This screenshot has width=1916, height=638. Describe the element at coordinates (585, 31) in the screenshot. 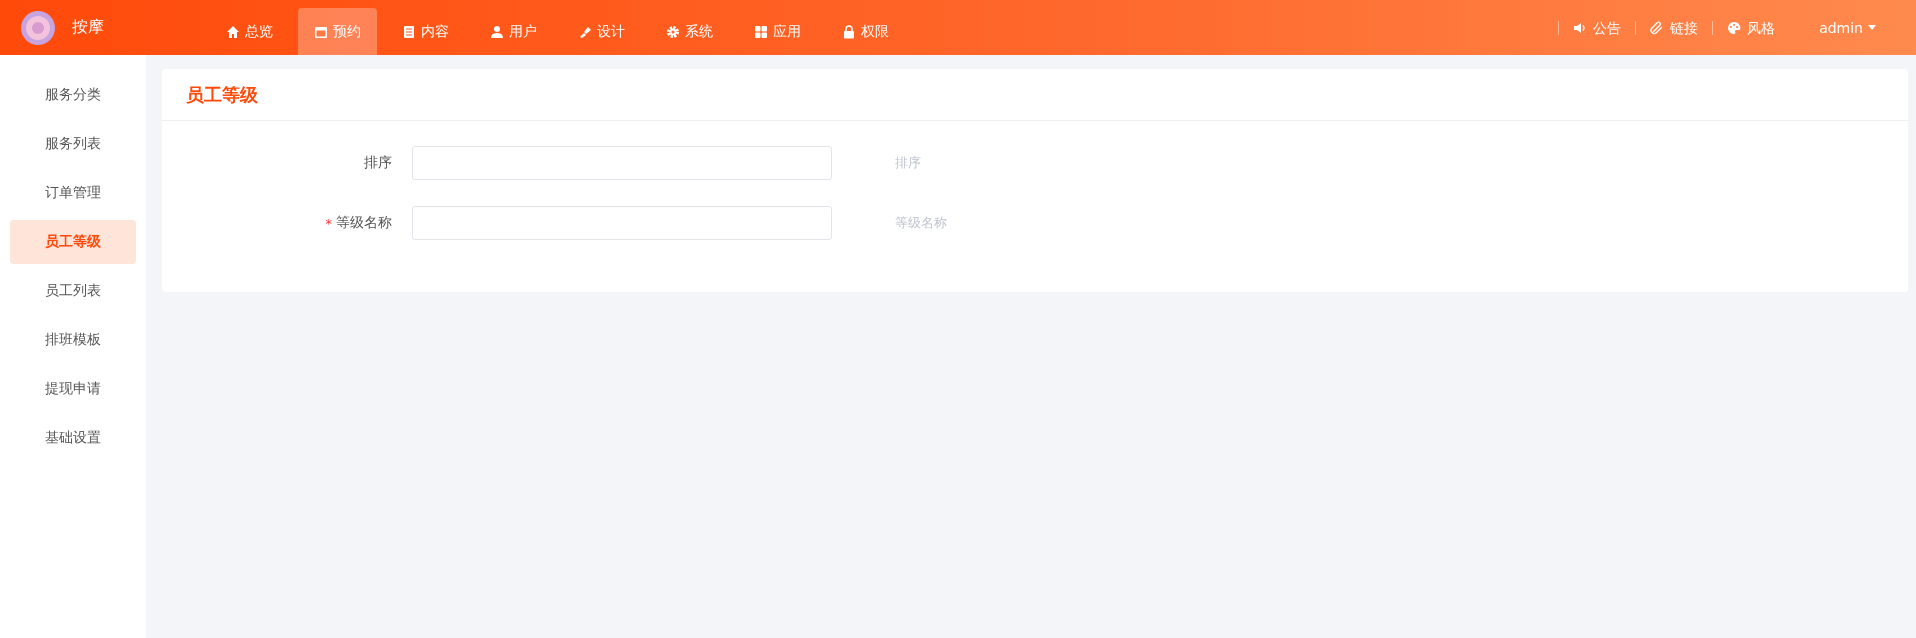

I see `brush-icon` at that location.